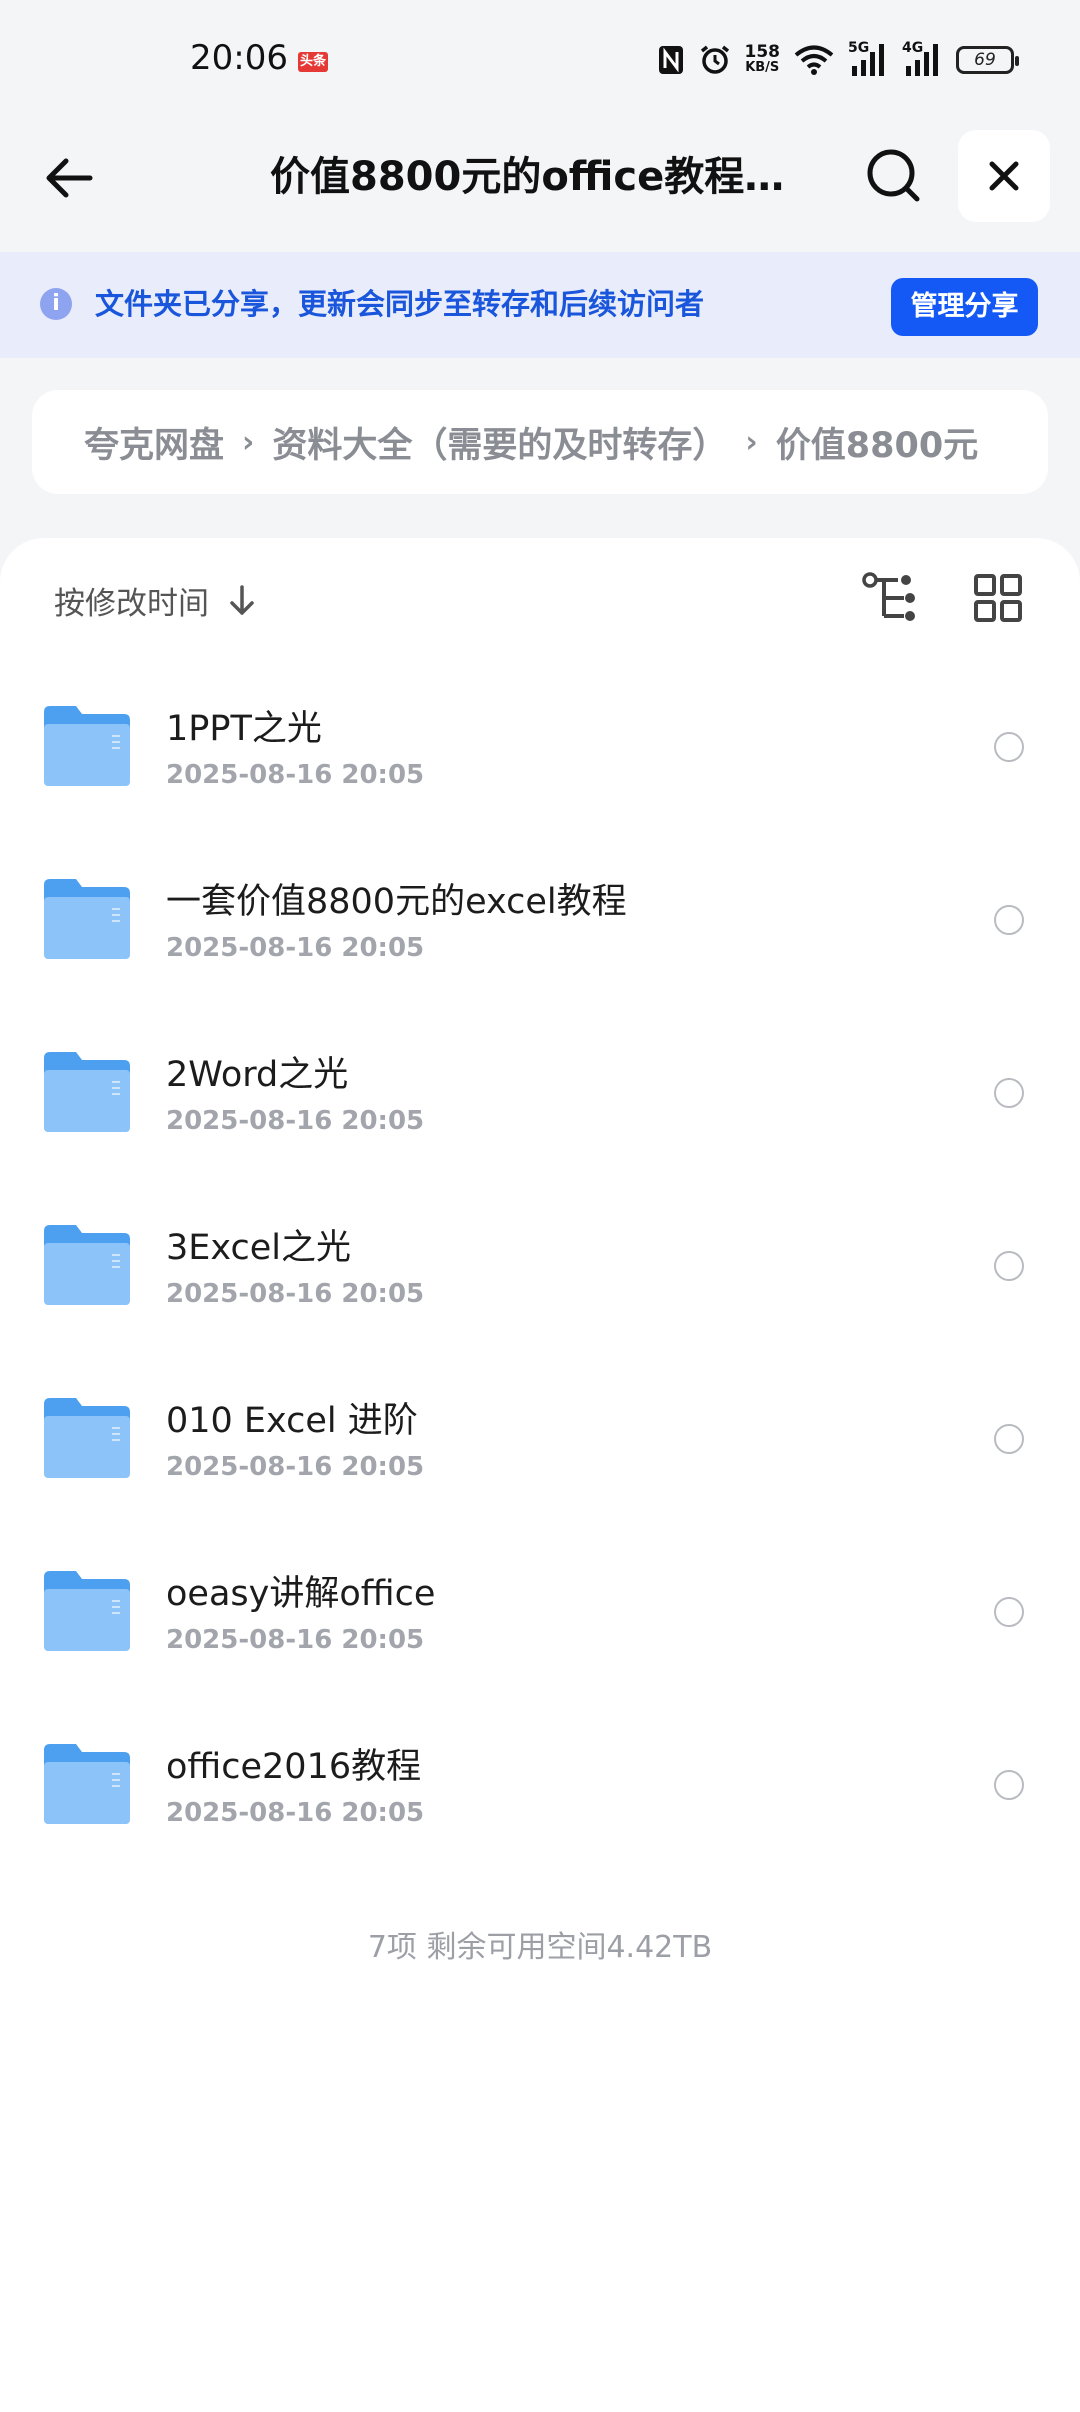  What do you see at coordinates (714, 59) in the screenshot?
I see `alarm-icon` at bounding box center [714, 59].